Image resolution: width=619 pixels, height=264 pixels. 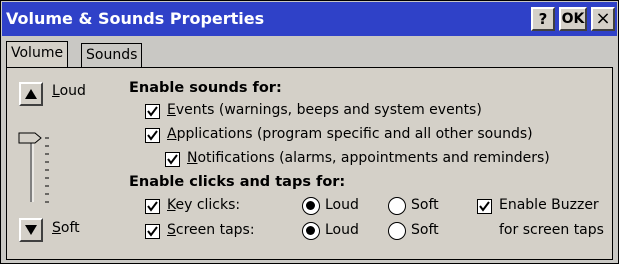 What do you see at coordinates (342, 230) in the screenshot?
I see `screen-taps-loud-label: Loud` at bounding box center [342, 230].